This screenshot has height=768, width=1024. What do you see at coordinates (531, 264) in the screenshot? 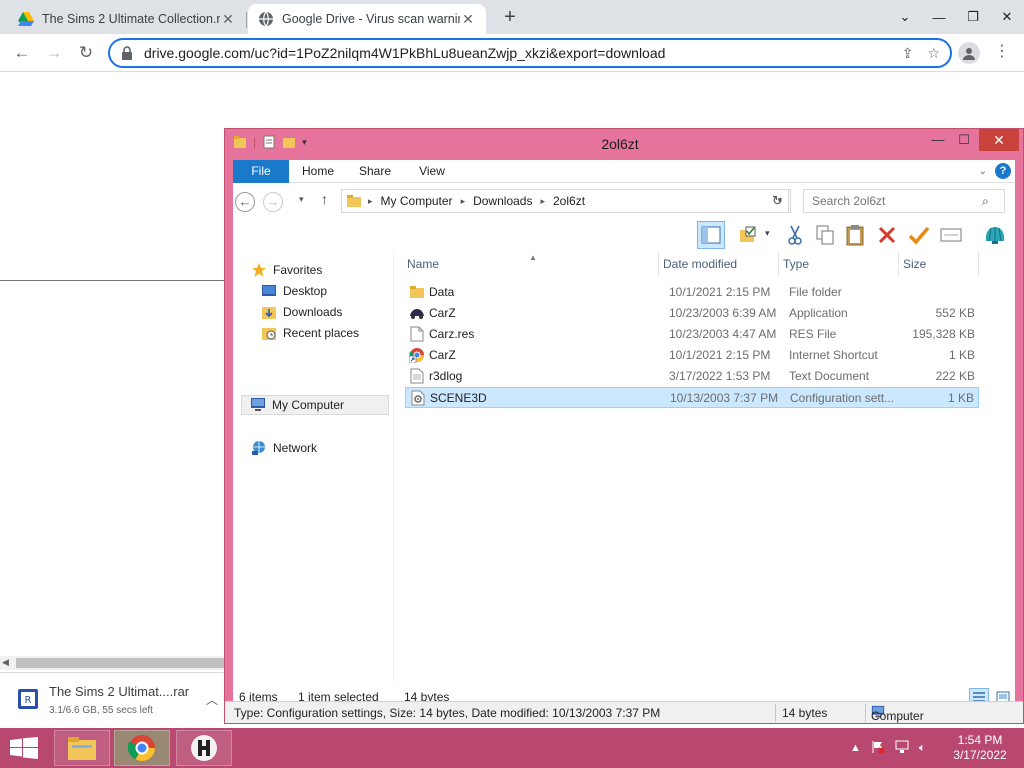
I see `column-header-name: Name ▲` at bounding box center [531, 264].